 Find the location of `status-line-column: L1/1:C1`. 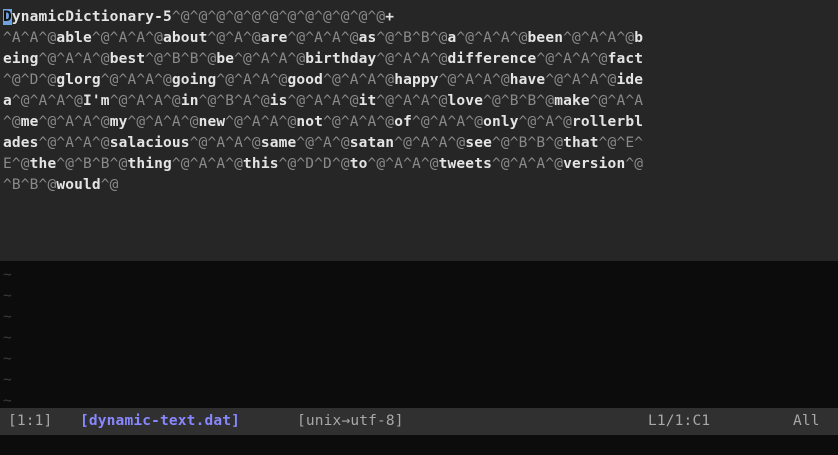

status-line-column: L1/1:C1 is located at coordinates (679, 421).